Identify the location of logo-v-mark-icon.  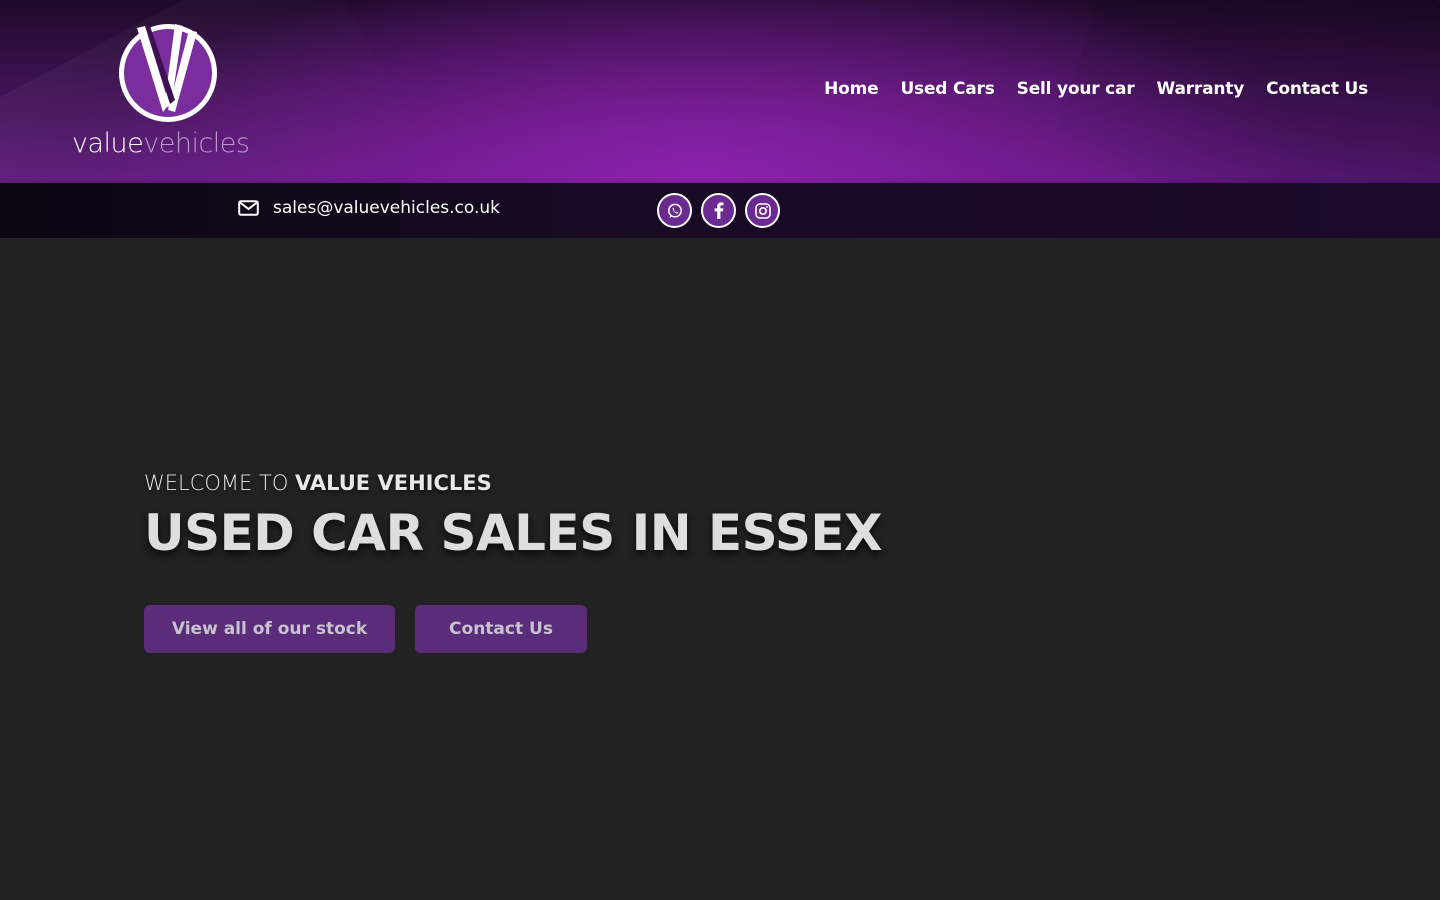
(168, 73).